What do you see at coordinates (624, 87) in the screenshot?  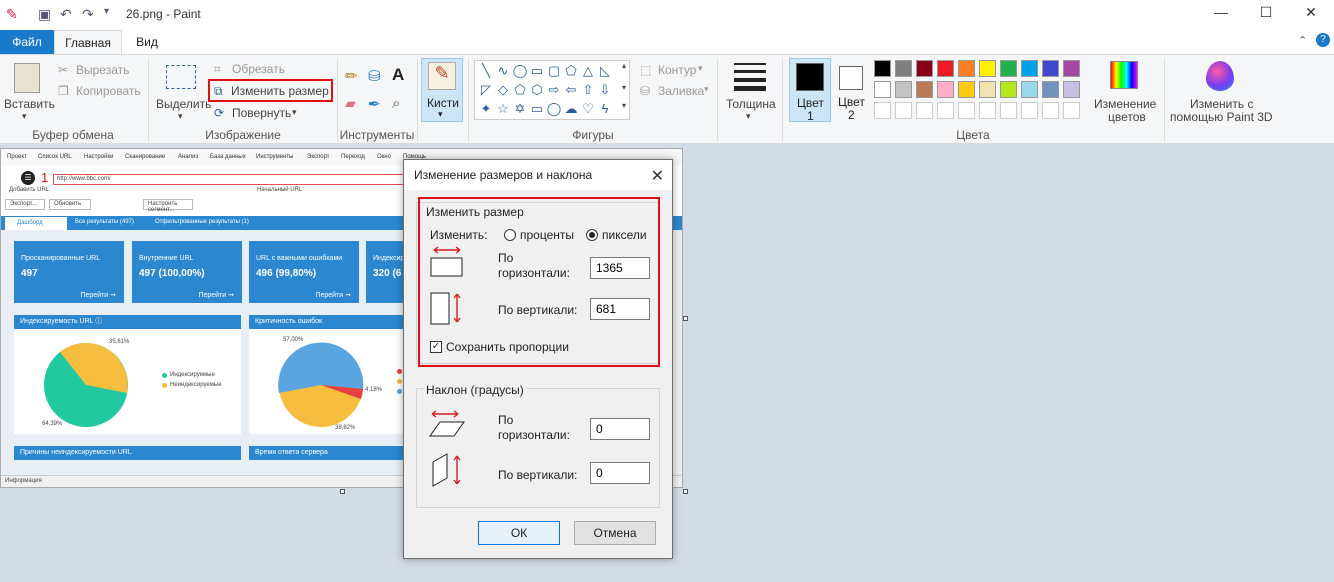 I see `shapes-scroll-down-icon: ▾` at bounding box center [624, 87].